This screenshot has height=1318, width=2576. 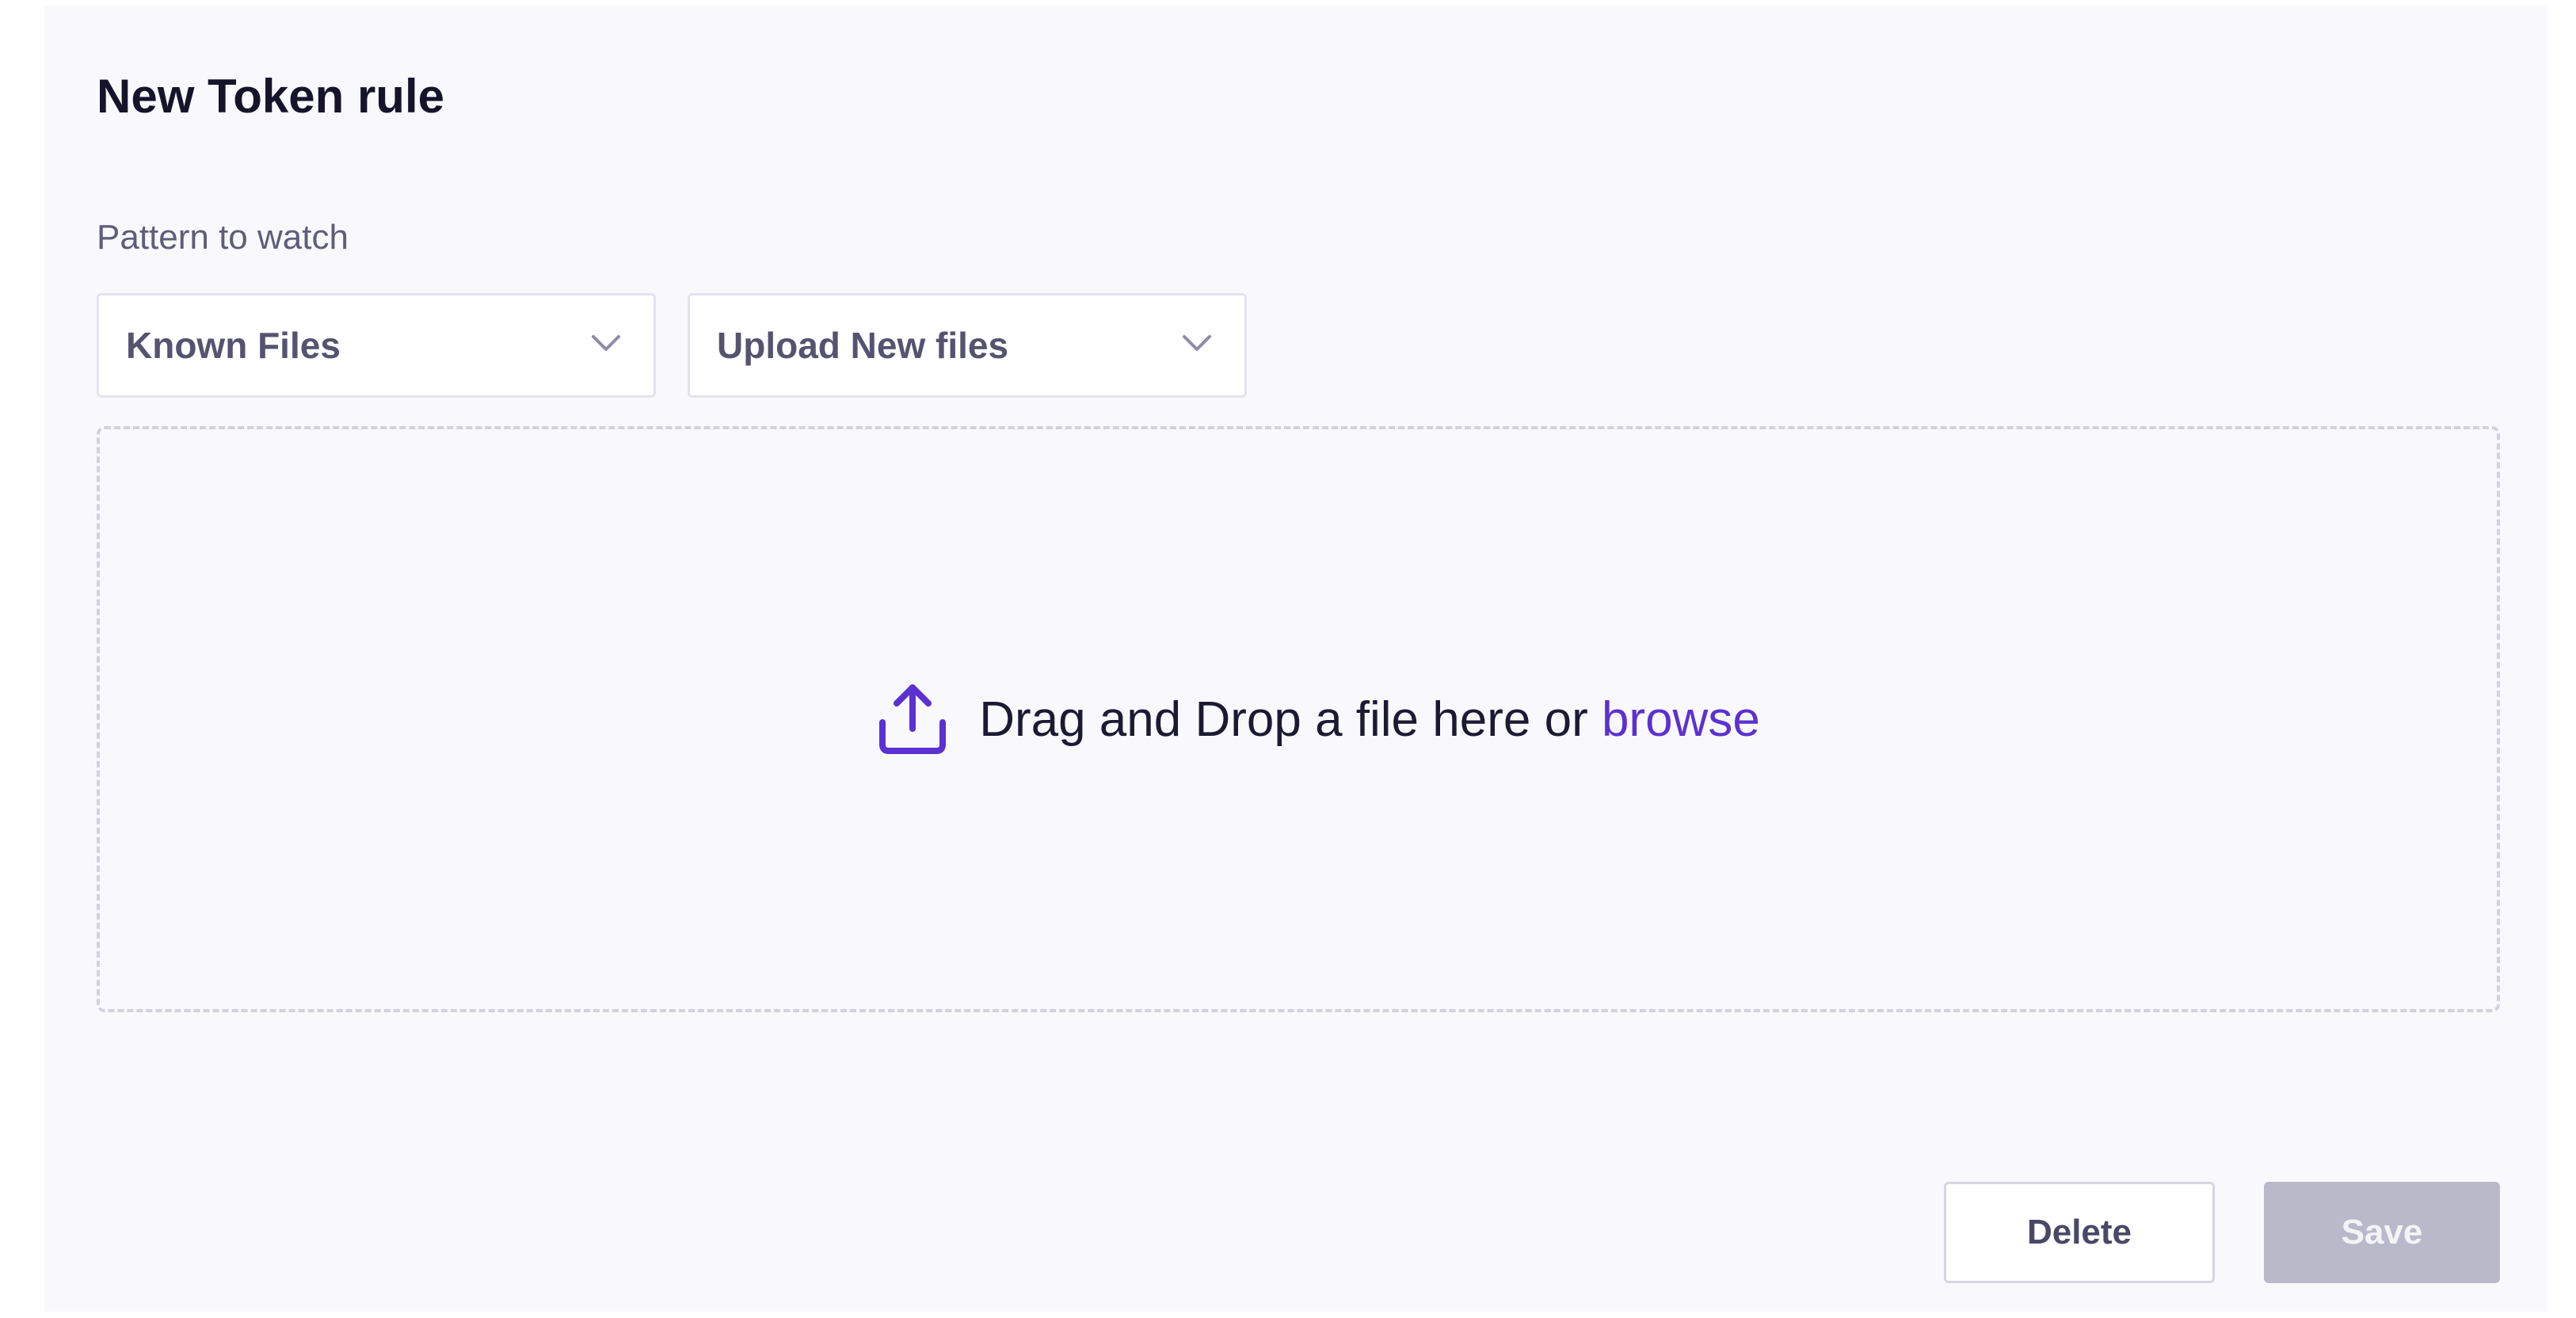 What do you see at coordinates (234, 345) in the screenshot?
I see `known-files-select-value: Known Files` at bounding box center [234, 345].